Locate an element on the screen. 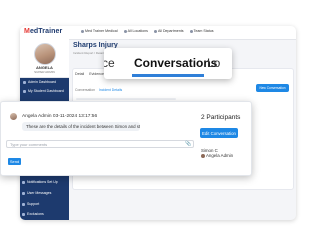 This screenshot has width=320, height=240. new-conversation-button: New Conversation is located at coordinates (272, 88).